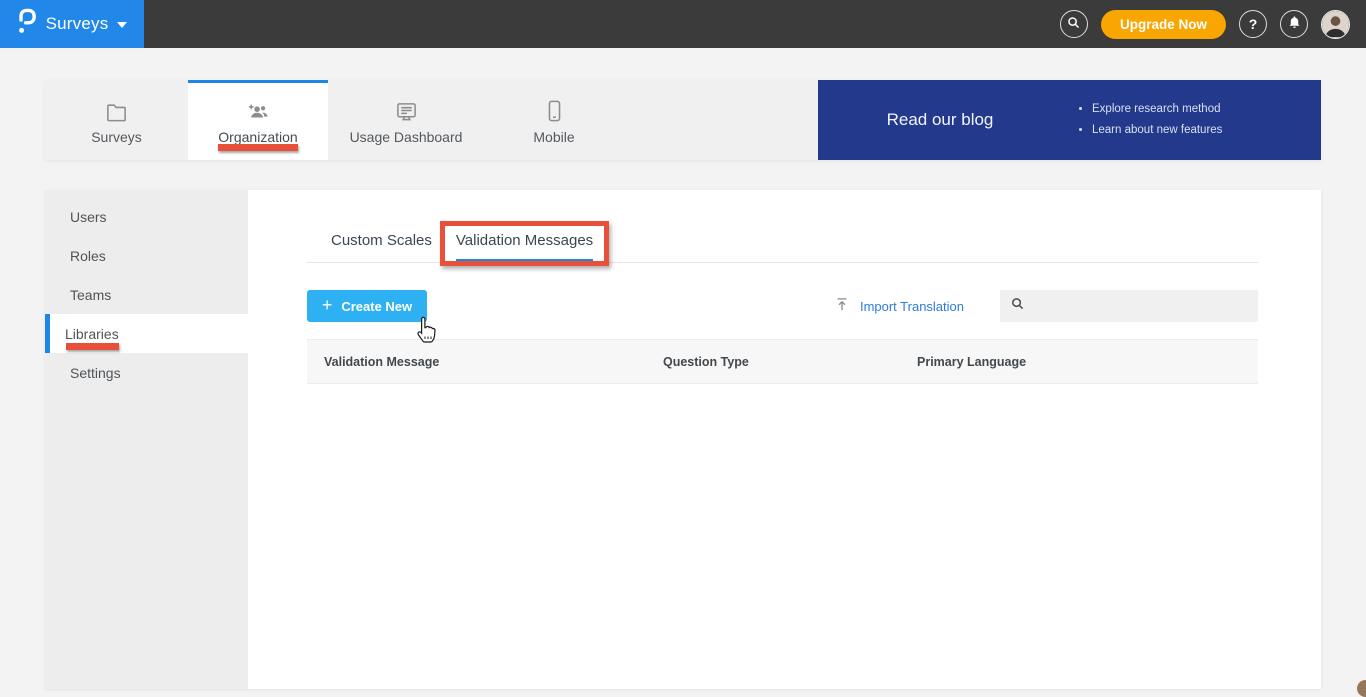 This screenshot has width=1366, height=697. Describe the element at coordinates (327, 305) in the screenshot. I see `plus-icon: +` at that location.